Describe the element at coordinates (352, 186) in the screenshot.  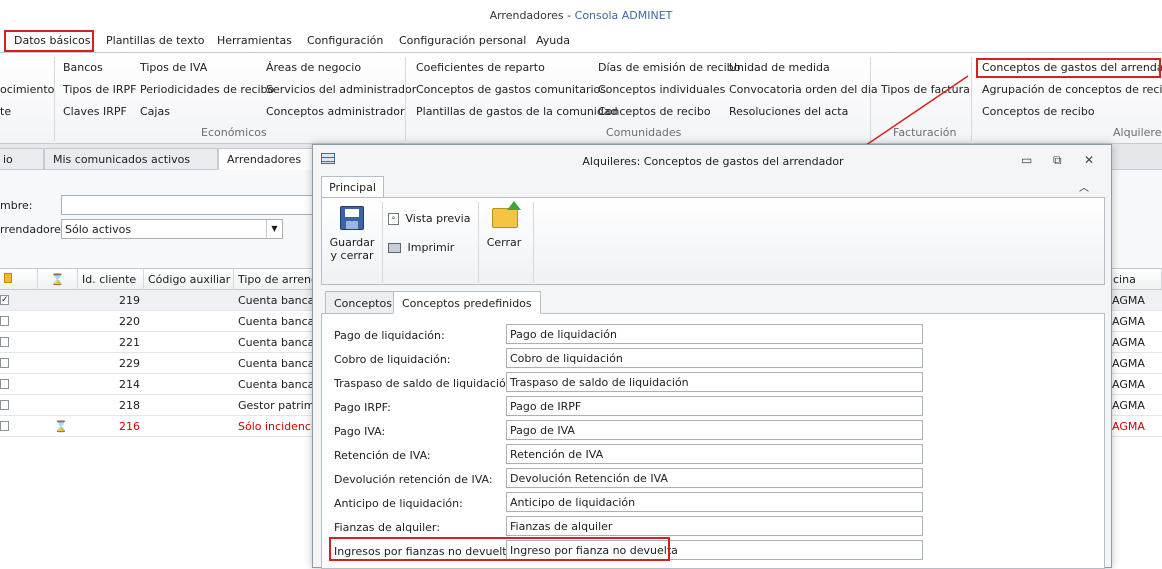
I see `ribbon-tab-principal: Principal` at that location.